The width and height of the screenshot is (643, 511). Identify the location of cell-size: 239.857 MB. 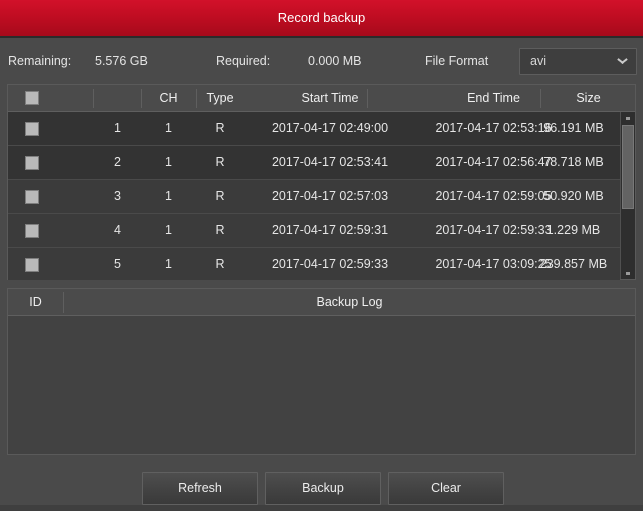
(573, 264).